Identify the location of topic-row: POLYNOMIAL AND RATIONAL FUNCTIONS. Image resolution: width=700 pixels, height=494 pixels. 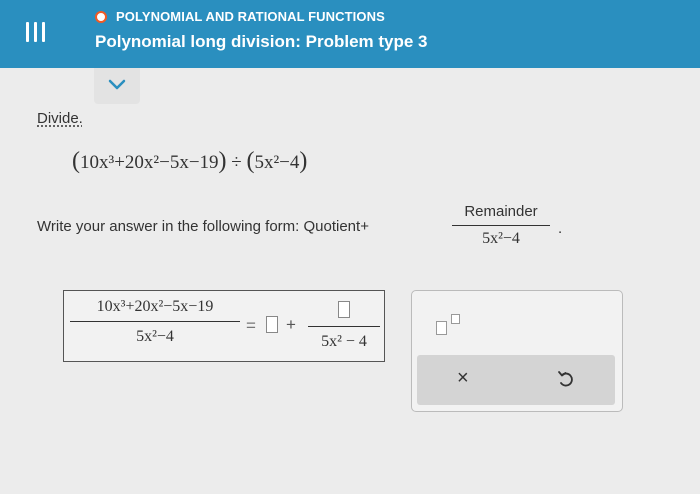
(240, 16).